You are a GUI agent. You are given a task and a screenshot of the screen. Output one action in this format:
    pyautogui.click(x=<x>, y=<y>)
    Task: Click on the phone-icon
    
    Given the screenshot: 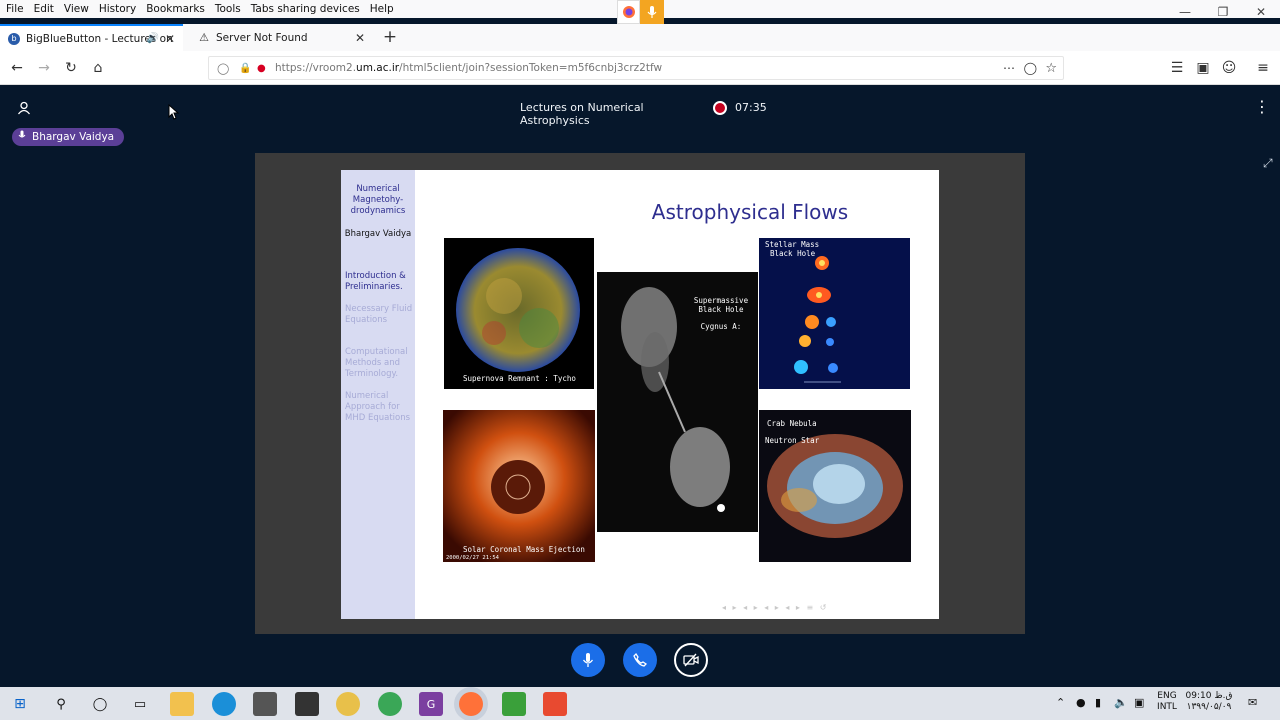 What is the action you would take?
    pyautogui.click(x=640, y=660)
    